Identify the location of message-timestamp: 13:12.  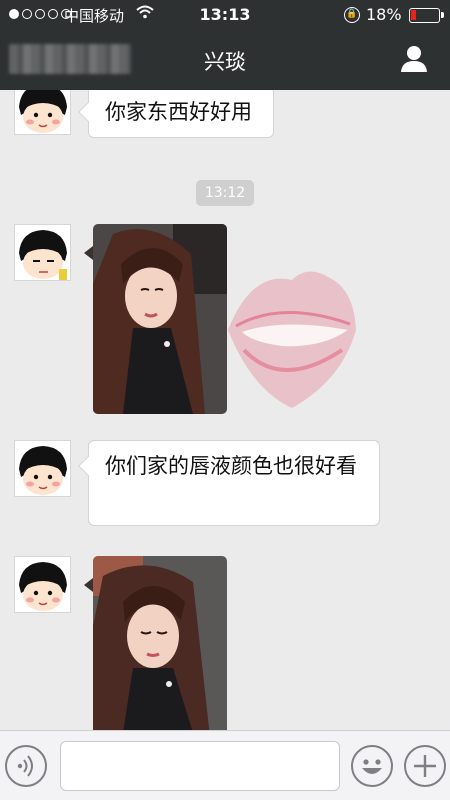
(225, 193).